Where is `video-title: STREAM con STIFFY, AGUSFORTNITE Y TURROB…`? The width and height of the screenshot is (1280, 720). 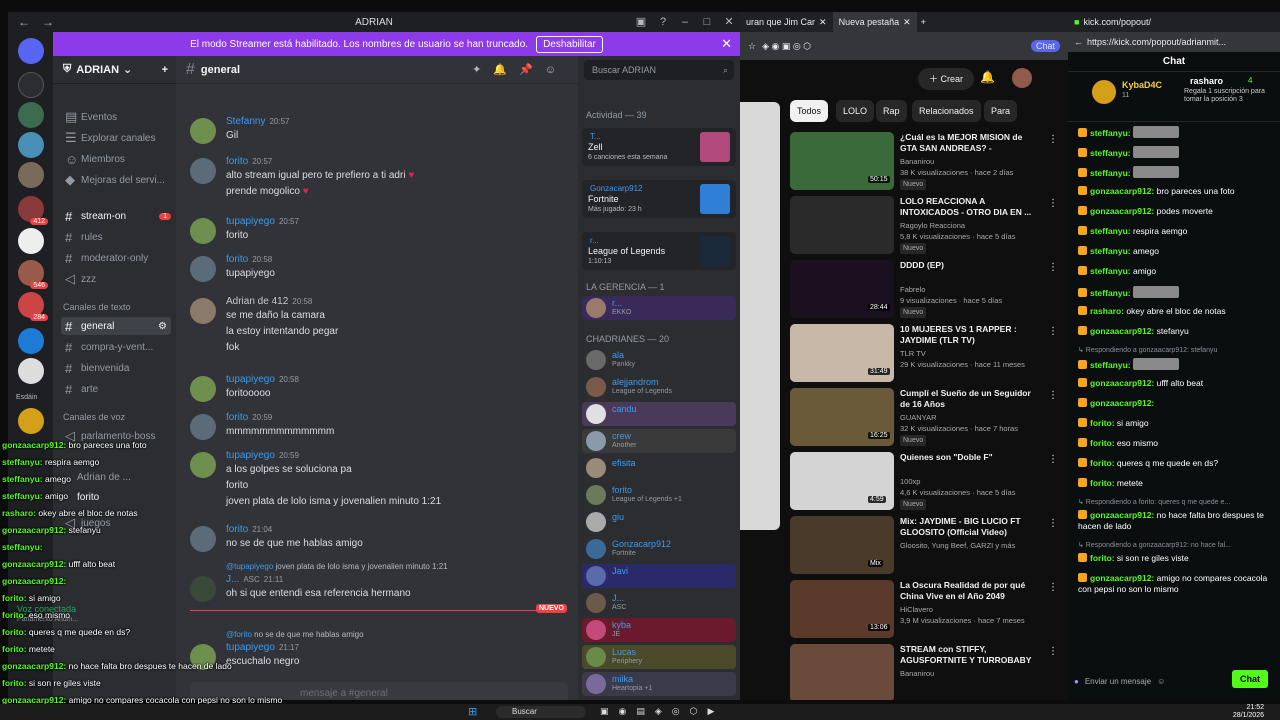
video-title: STREAM con STIFFY, AGUSFORTNITE Y TURROB… is located at coordinates (966, 655).